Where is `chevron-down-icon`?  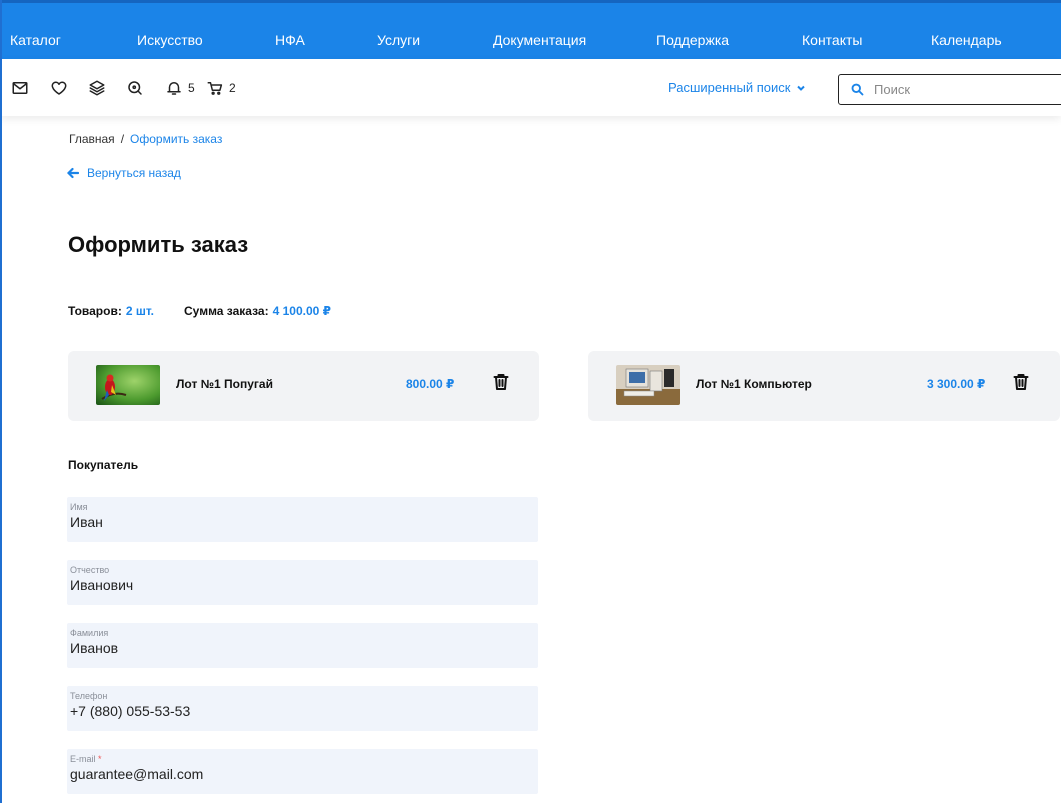 chevron-down-icon is located at coordinates (801, 88).